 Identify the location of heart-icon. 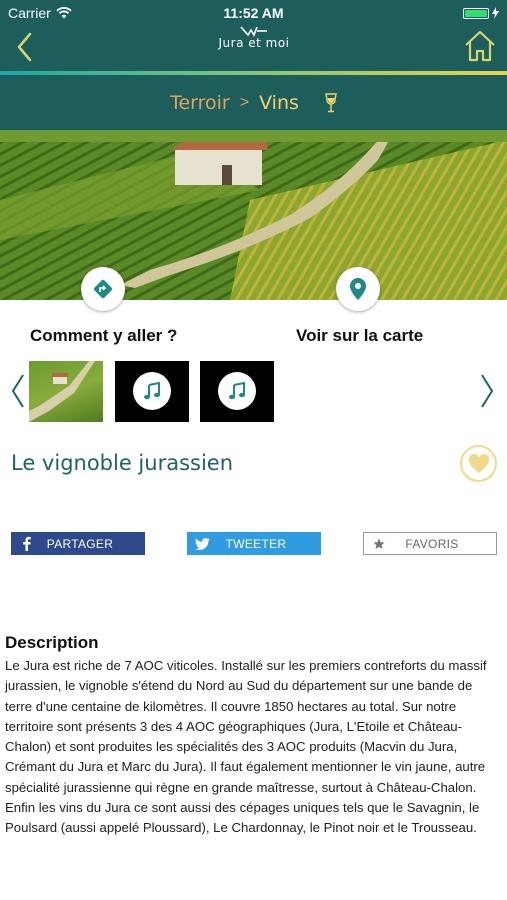
(478, 463).